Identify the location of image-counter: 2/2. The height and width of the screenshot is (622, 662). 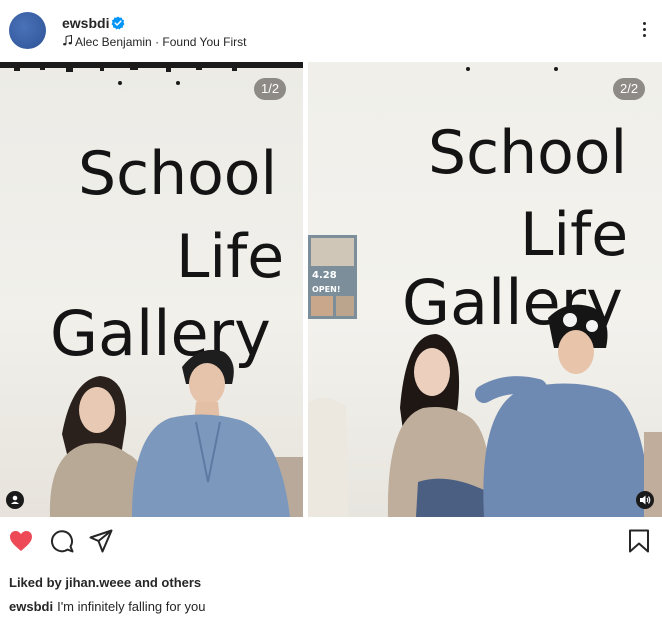
(629, 89).